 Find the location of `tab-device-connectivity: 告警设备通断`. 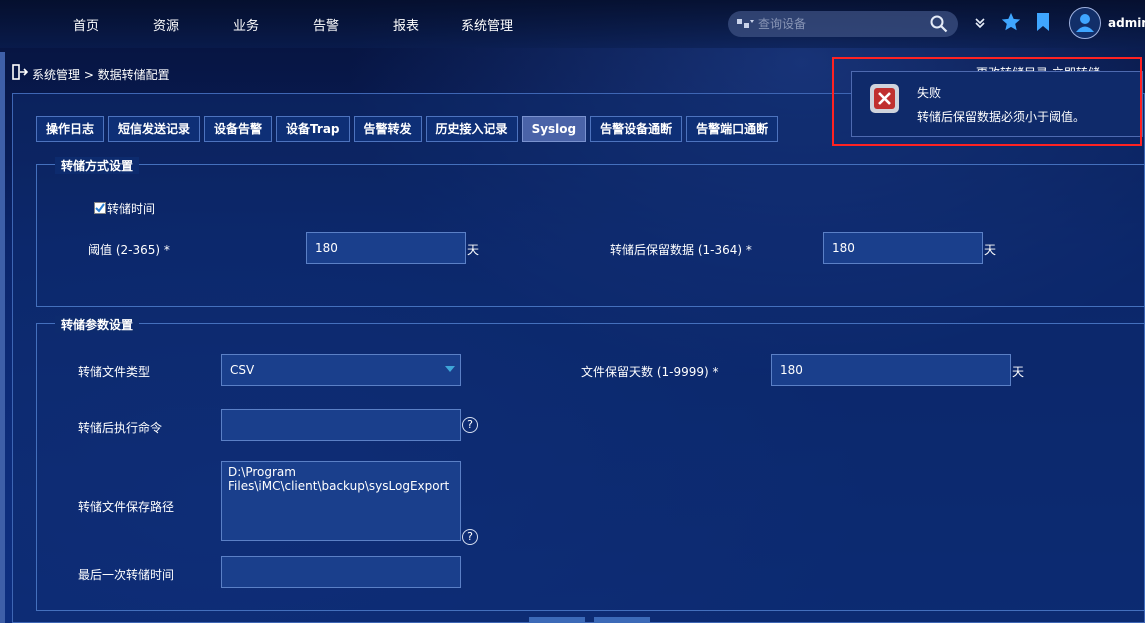

tab-device-connectivity: 告警设备通断 is located at coordinates (636, 129).